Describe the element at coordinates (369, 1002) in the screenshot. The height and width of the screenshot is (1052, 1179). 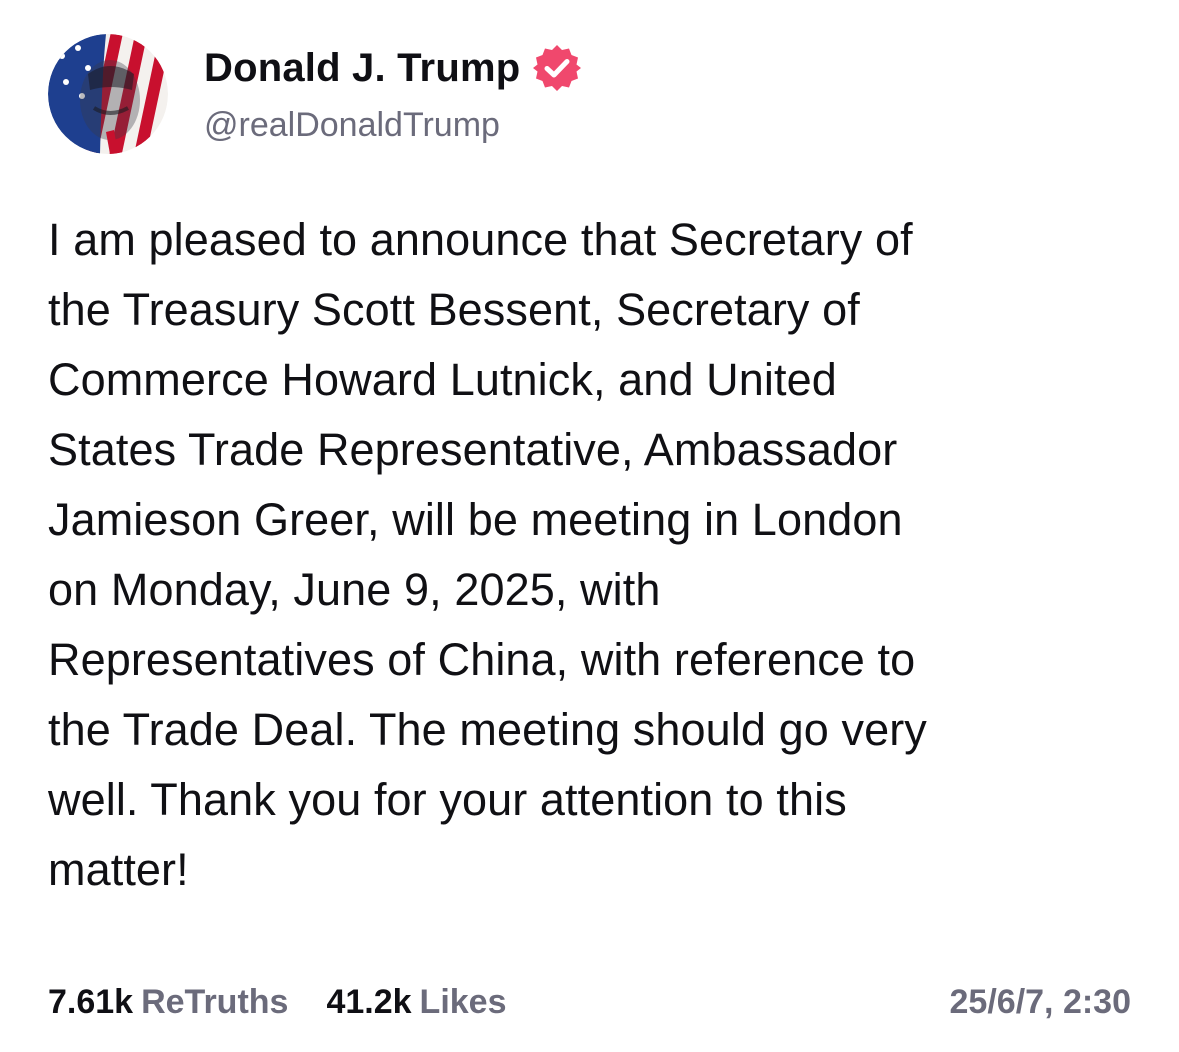
I see `likes-count: 41.2k` at that location.